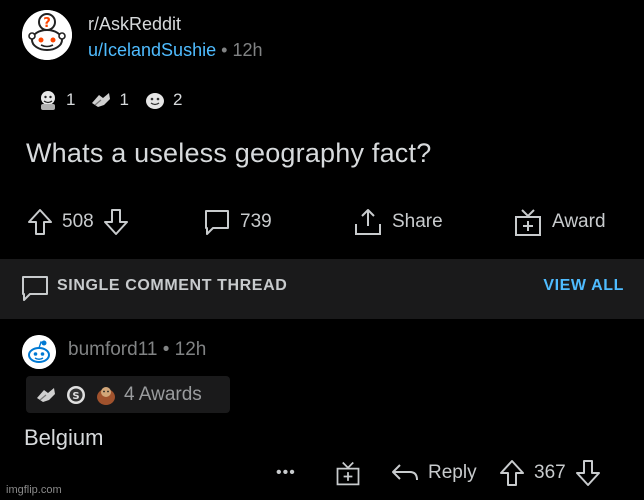  I want to click on askreddit-logo-icon: ?, so click(47, 35).